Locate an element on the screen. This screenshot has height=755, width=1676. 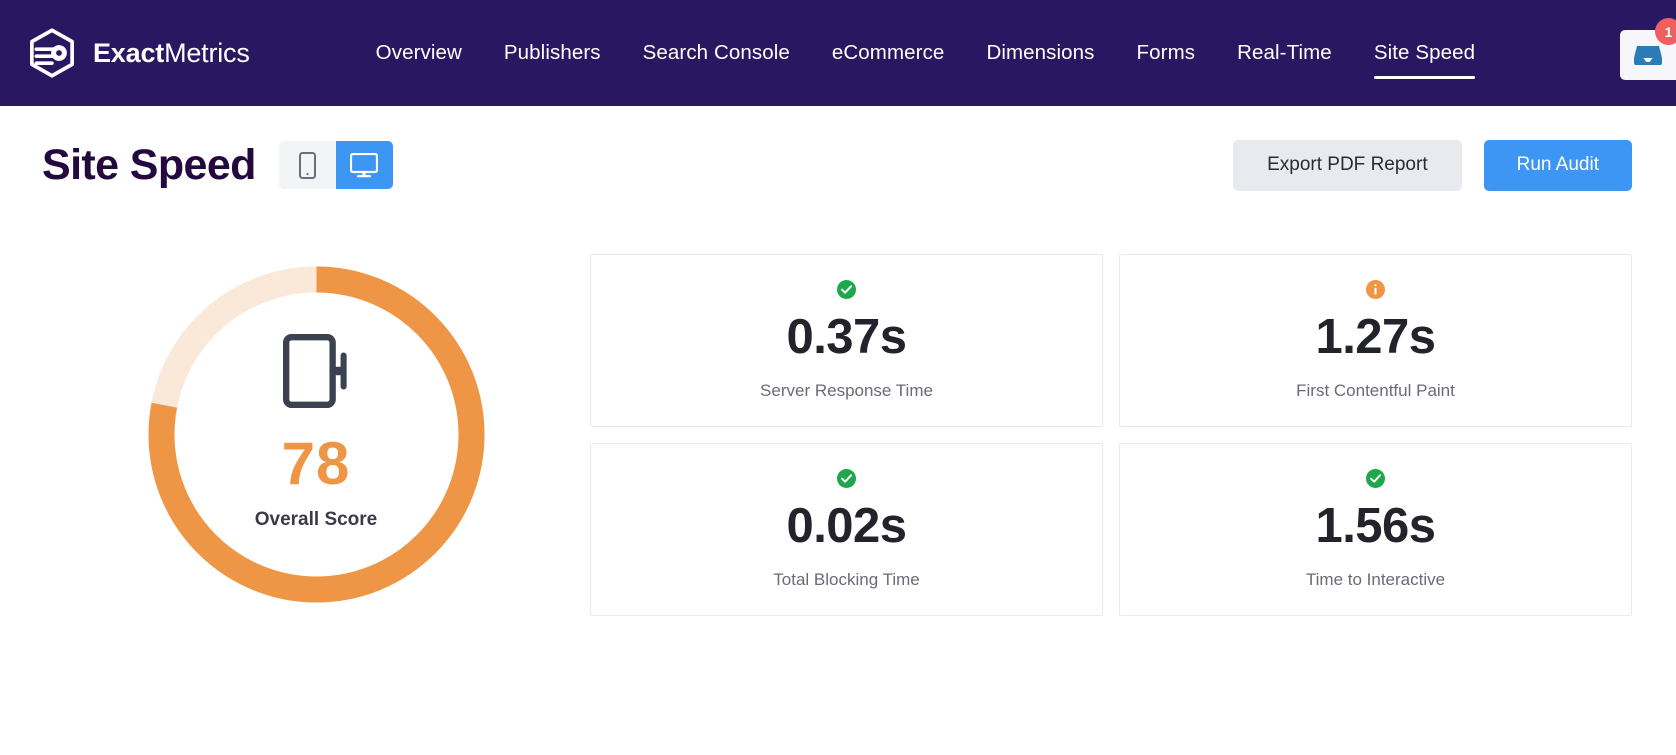
inbox-tray-icon is located at coordinates (1648, 55).